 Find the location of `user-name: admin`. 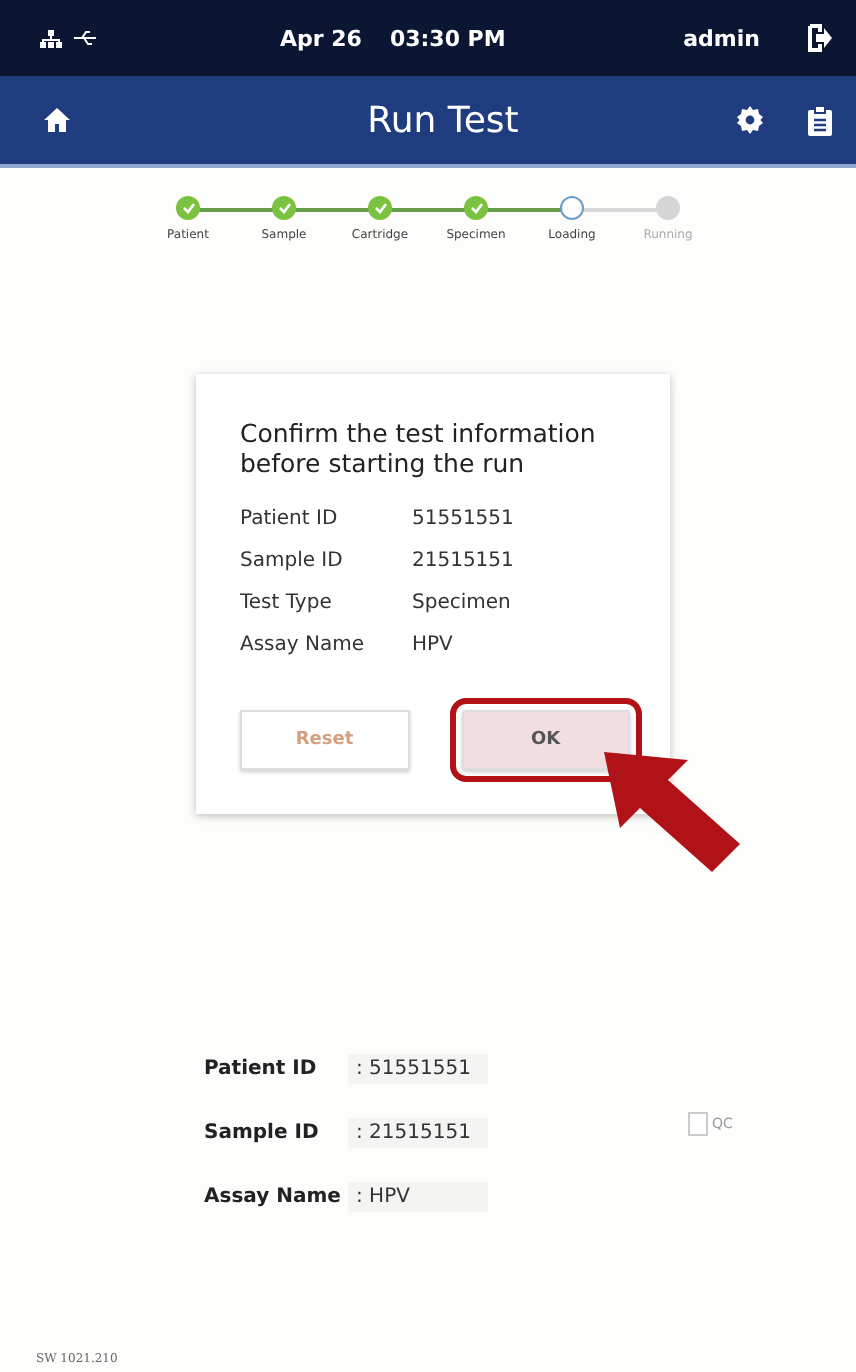

user-name: admin is located at coordinates (721, 38).